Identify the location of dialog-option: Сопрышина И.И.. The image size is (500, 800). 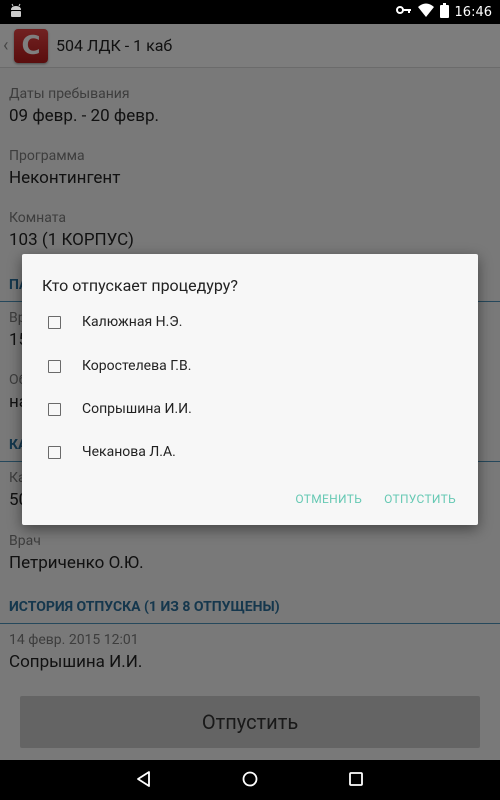
(120, 409).